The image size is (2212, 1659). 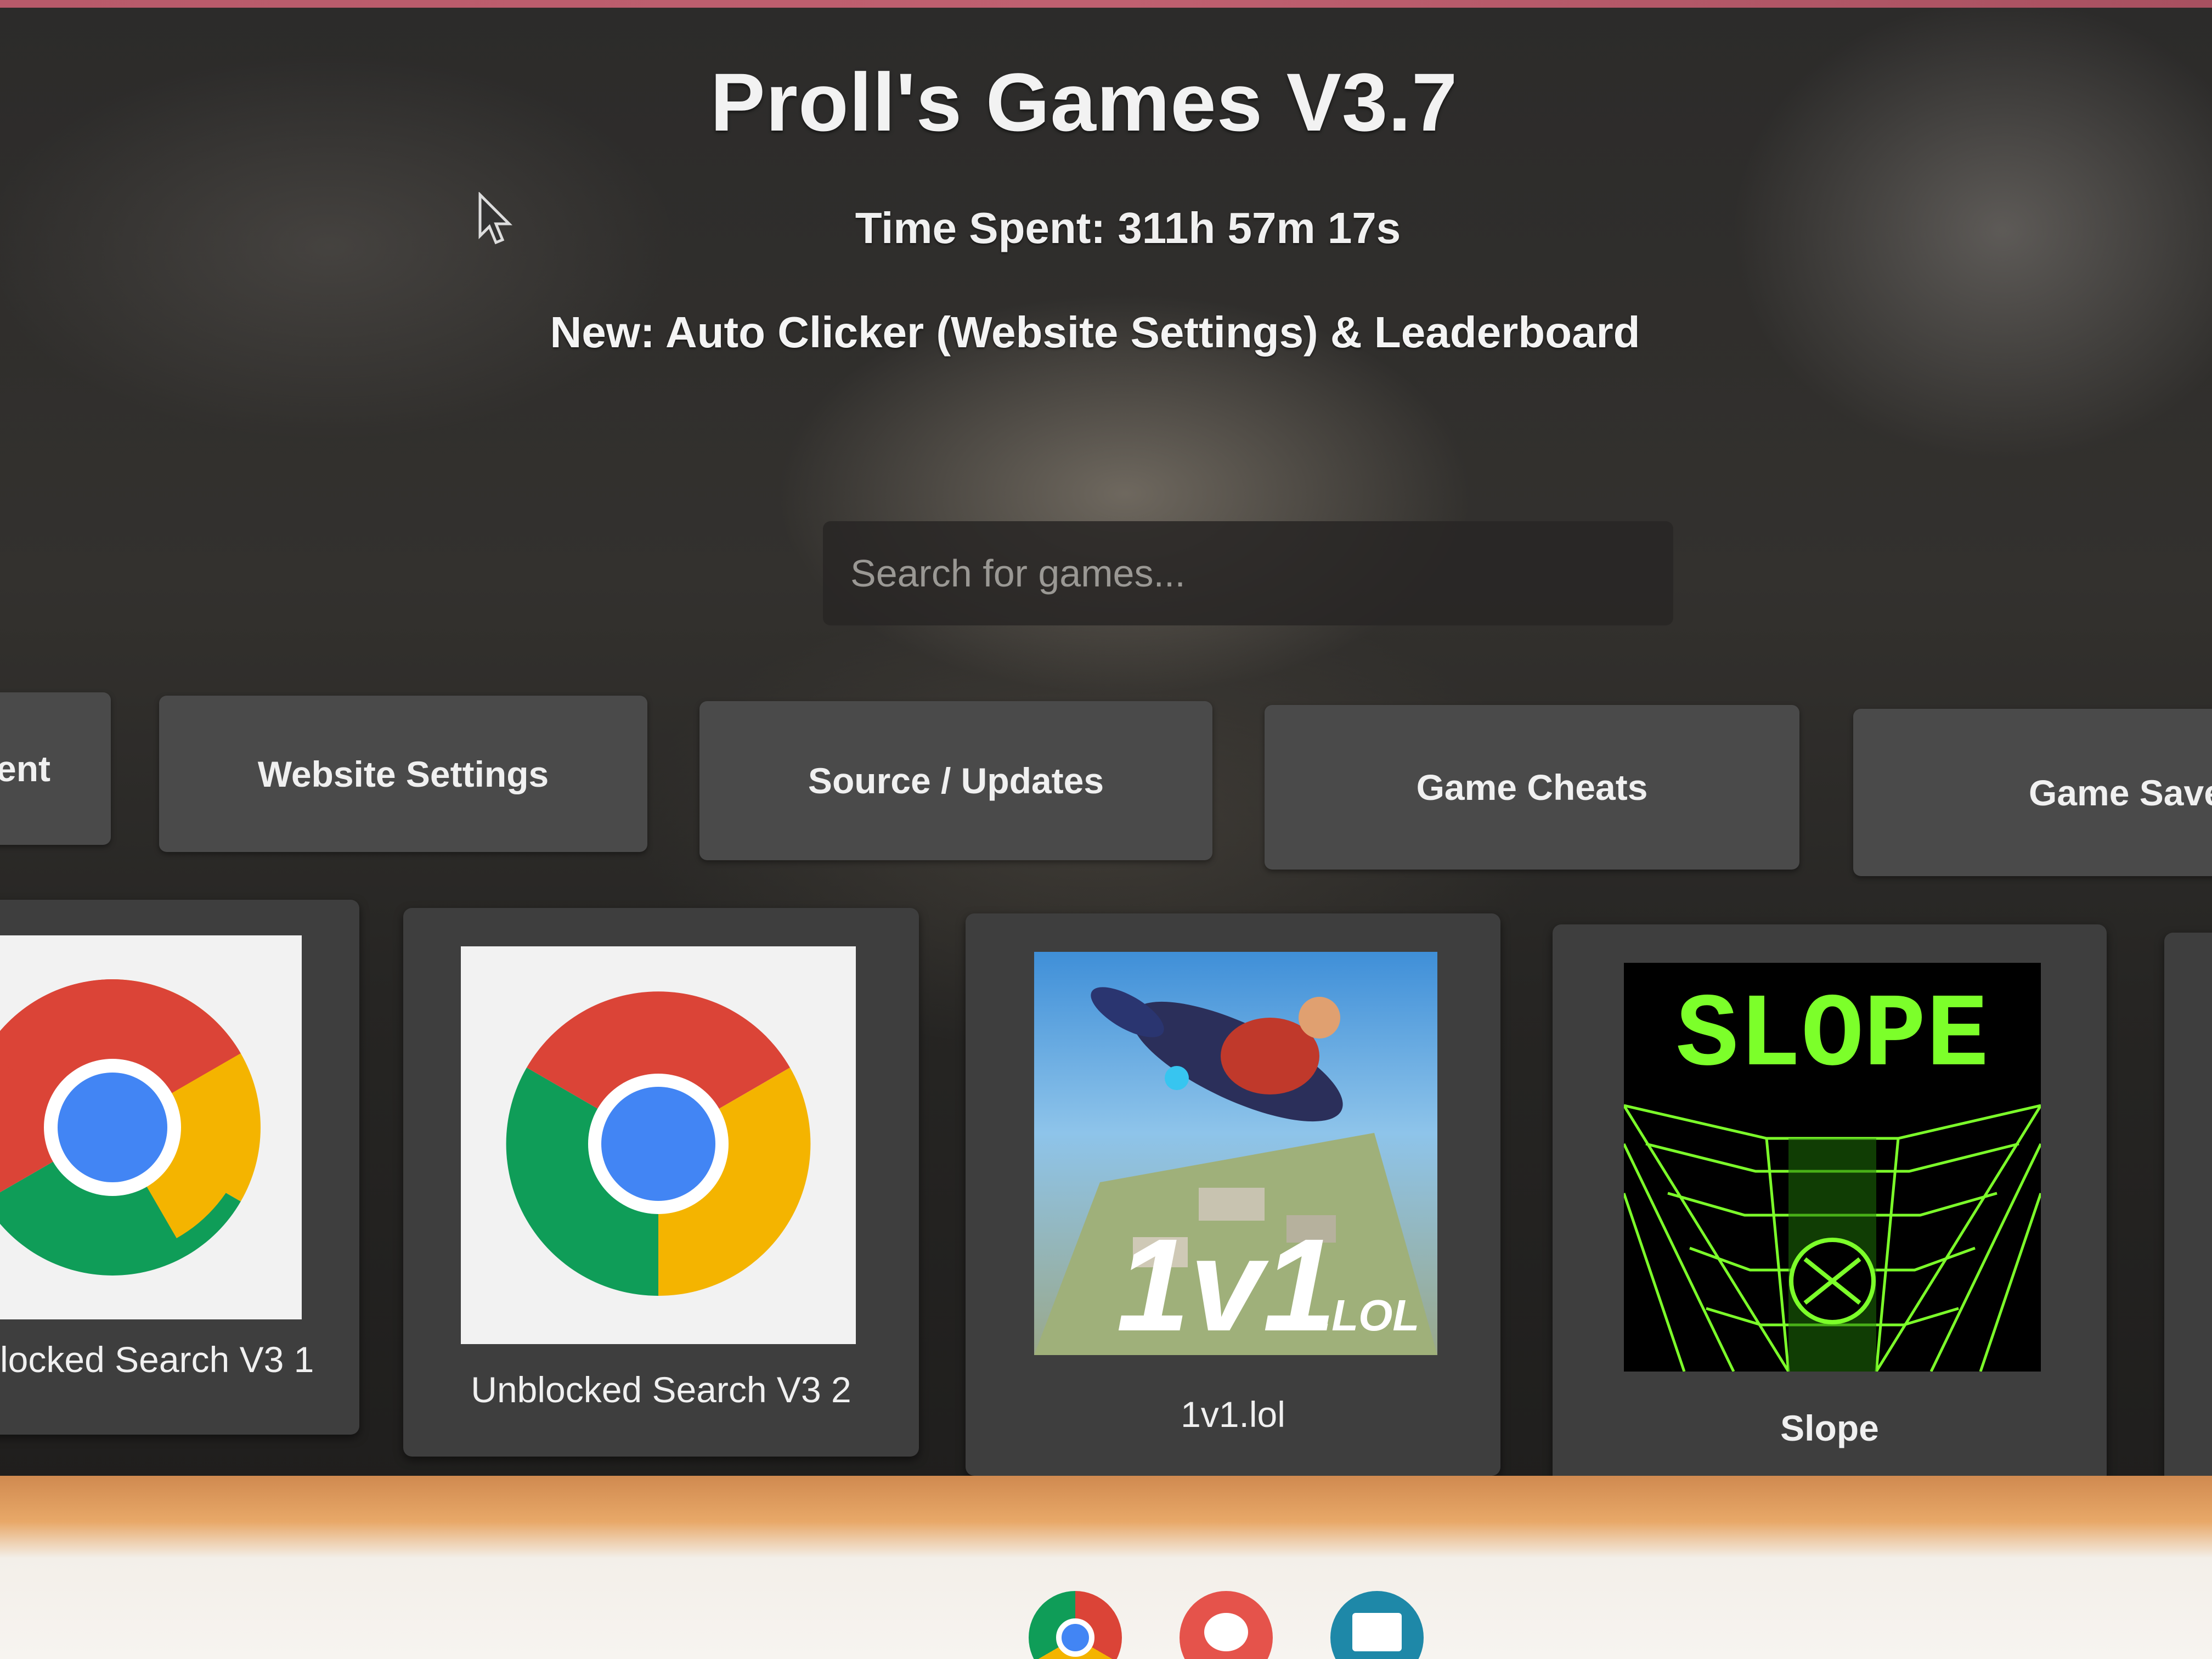 What do you see at coordinates (25, 768) in the screenshot?
I see `nav-button-label: rent` at bounding box center [25, 768].